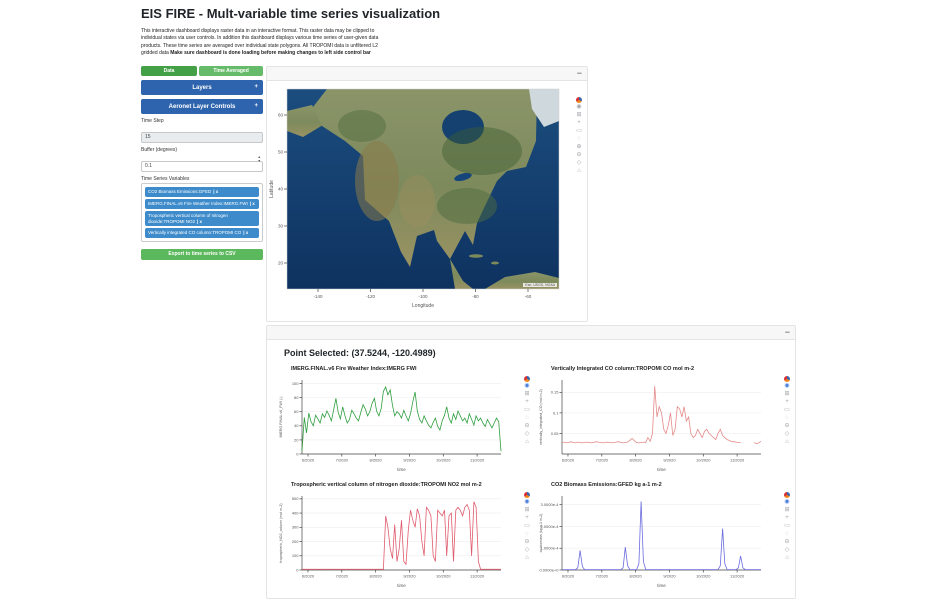 This screenshot has height=600, width=932. Describe the element at coordinates (475, 296) in the screenshot. I see `longitude-tick-label: -80` at that location.